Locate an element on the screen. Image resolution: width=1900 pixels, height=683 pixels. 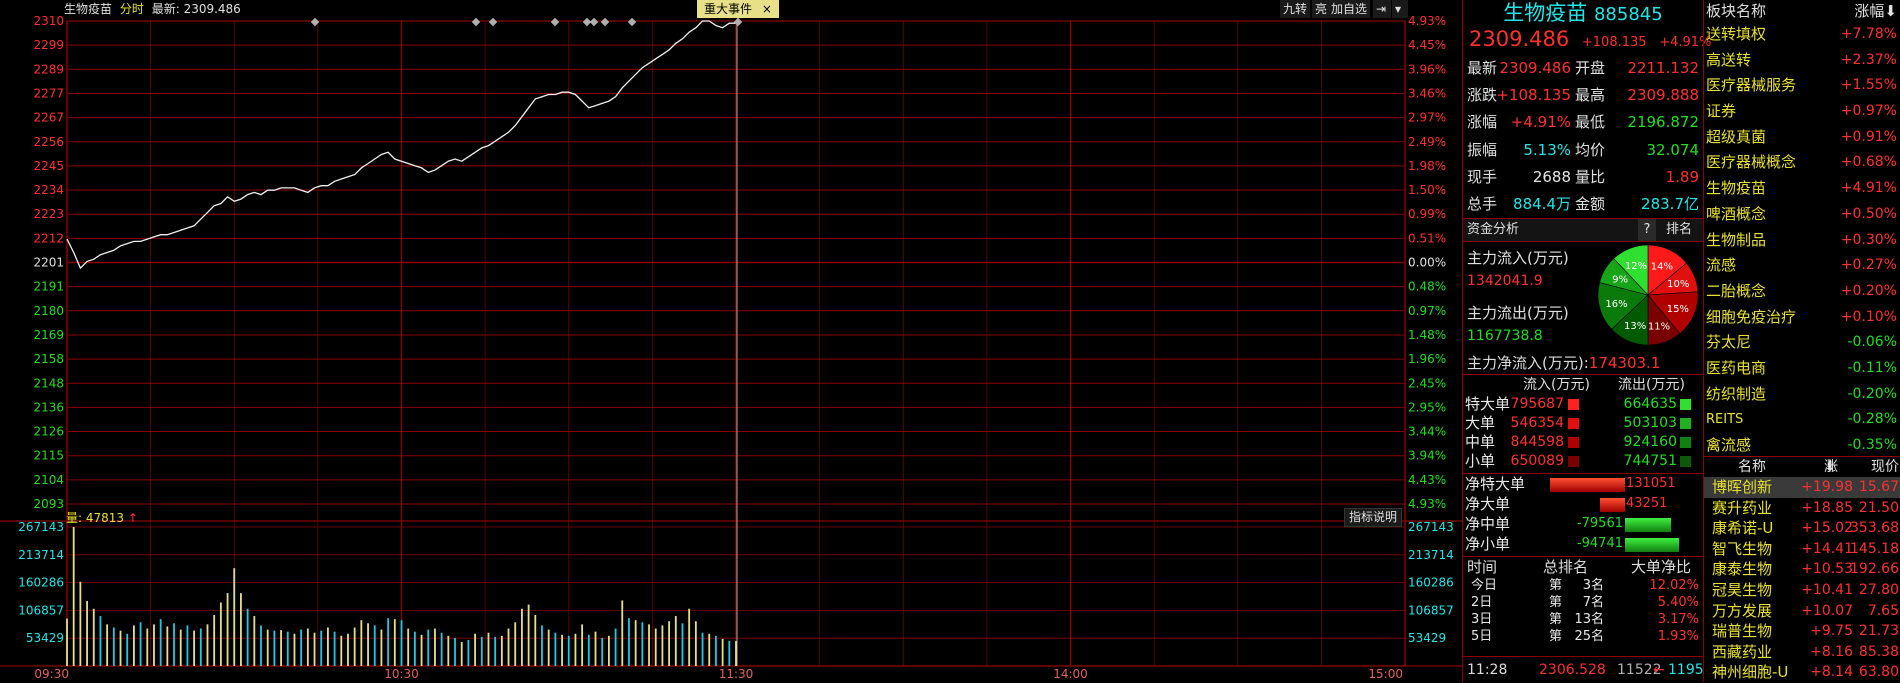
sector-change-pct: +7.78% is located at coordinates (1868, 34).